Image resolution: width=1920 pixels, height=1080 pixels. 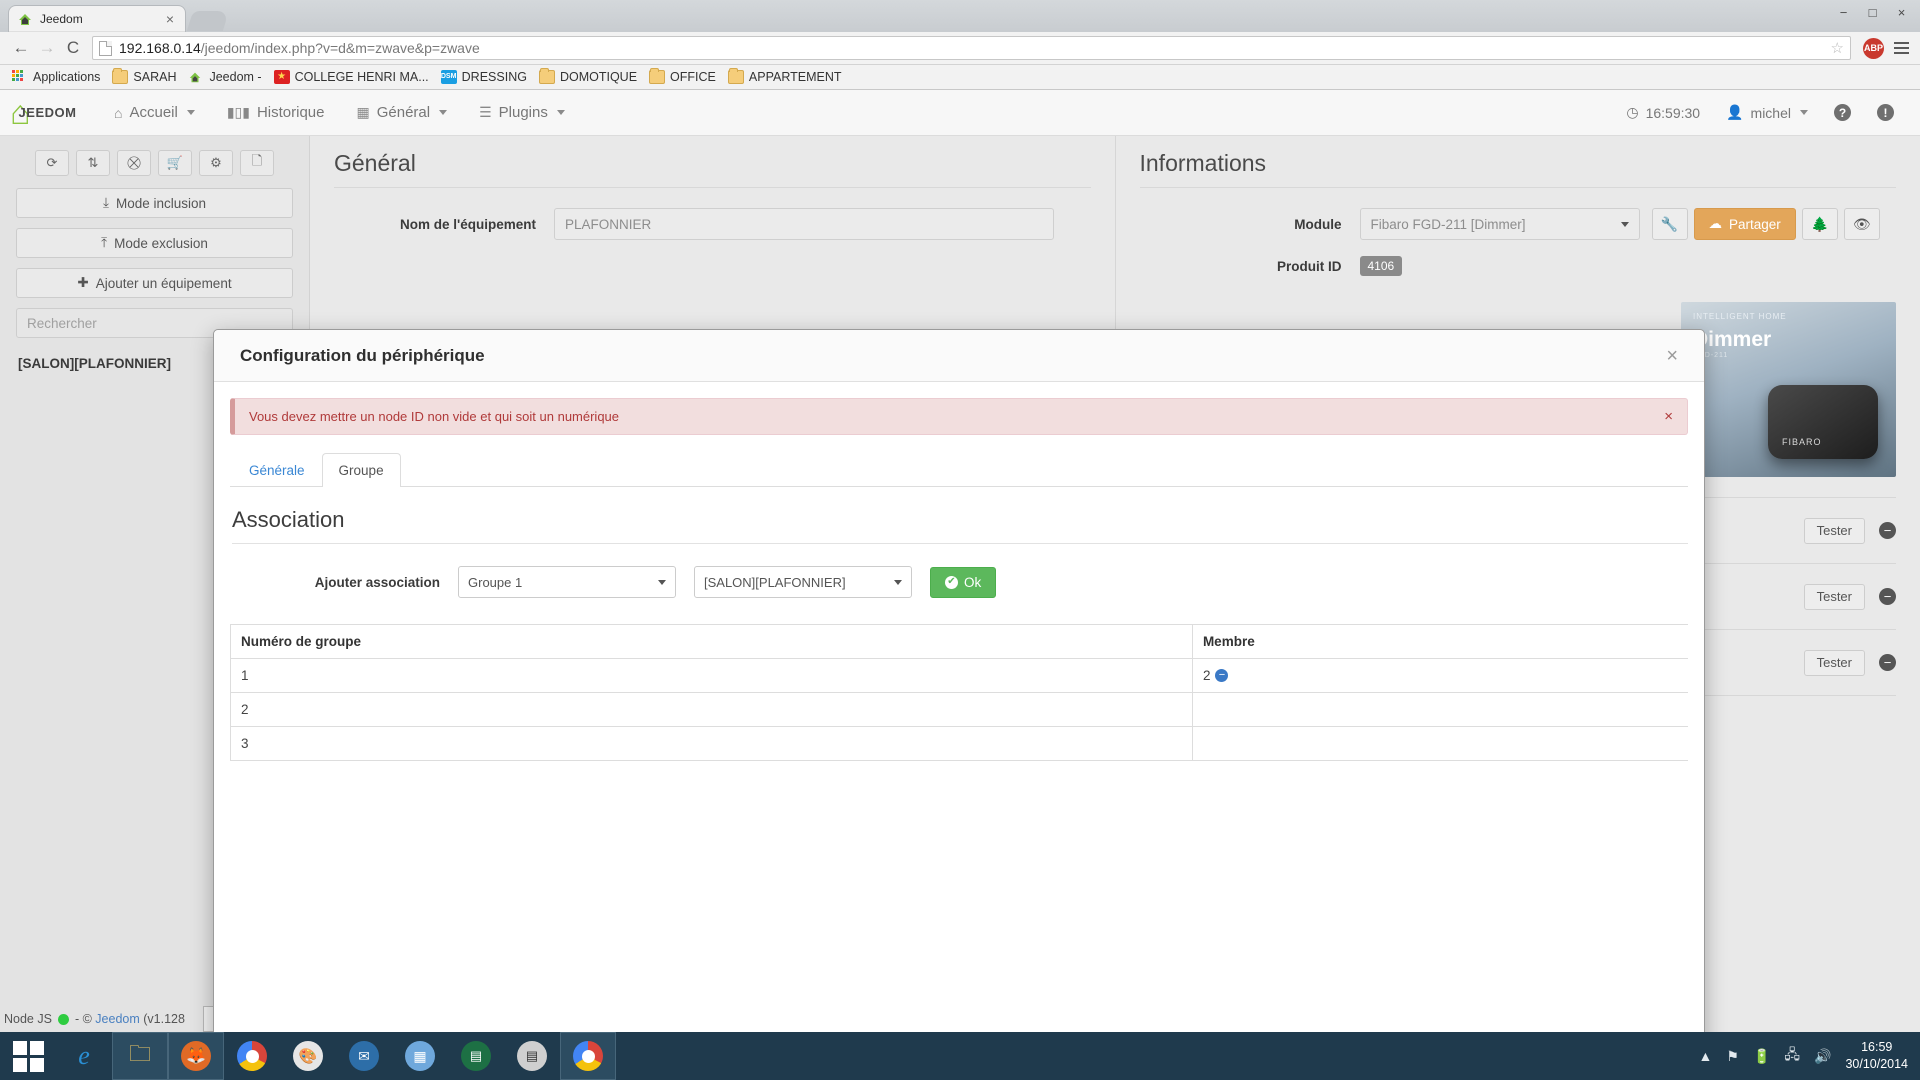 I want to click on taskbar-putty: ▤, so click(x=532, y=1056).